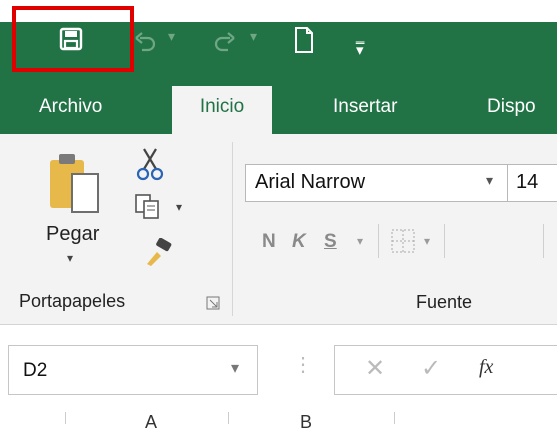 The image size is (557, 433). Describe the element at coordinates (306, 422) in the screenshot. I see `column-header-b: B` at that location.